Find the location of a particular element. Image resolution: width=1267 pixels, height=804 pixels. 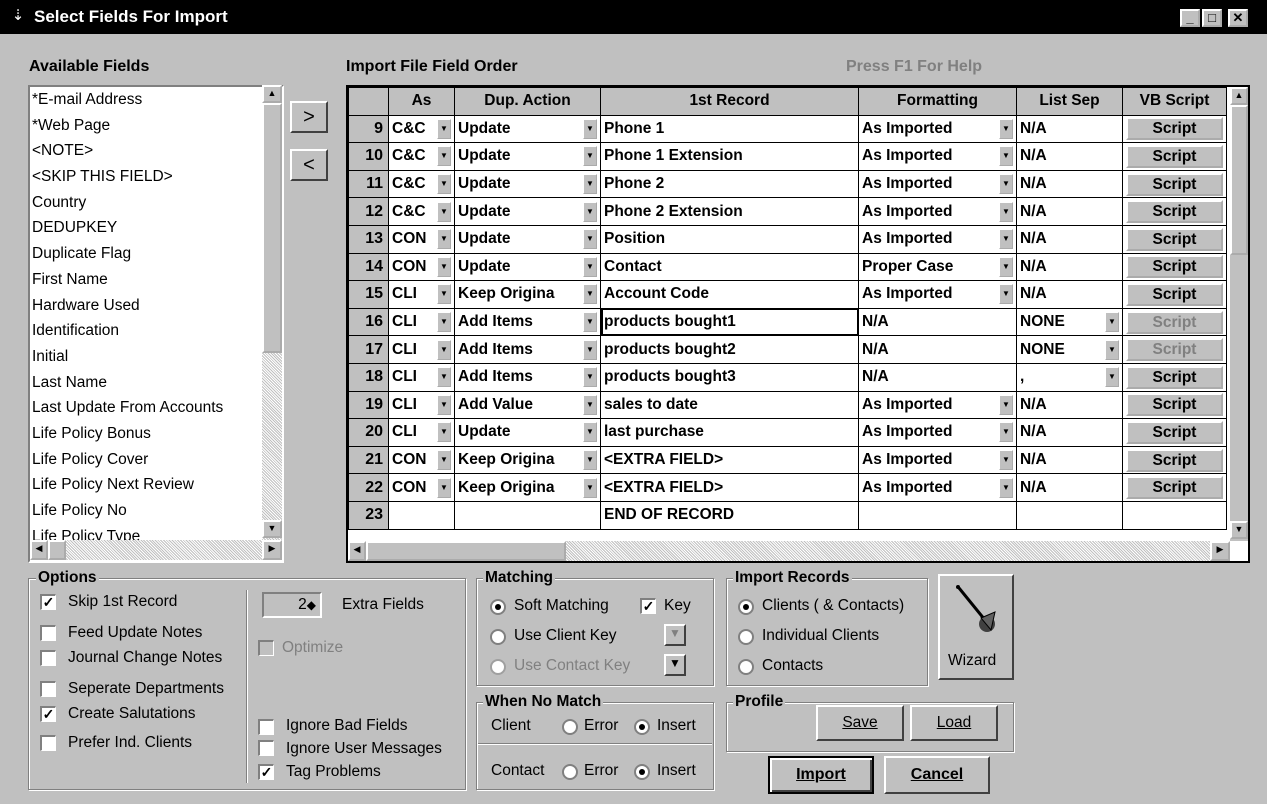

first-record-cell: Phone 2 Extension is located at coordinates (729, 211).